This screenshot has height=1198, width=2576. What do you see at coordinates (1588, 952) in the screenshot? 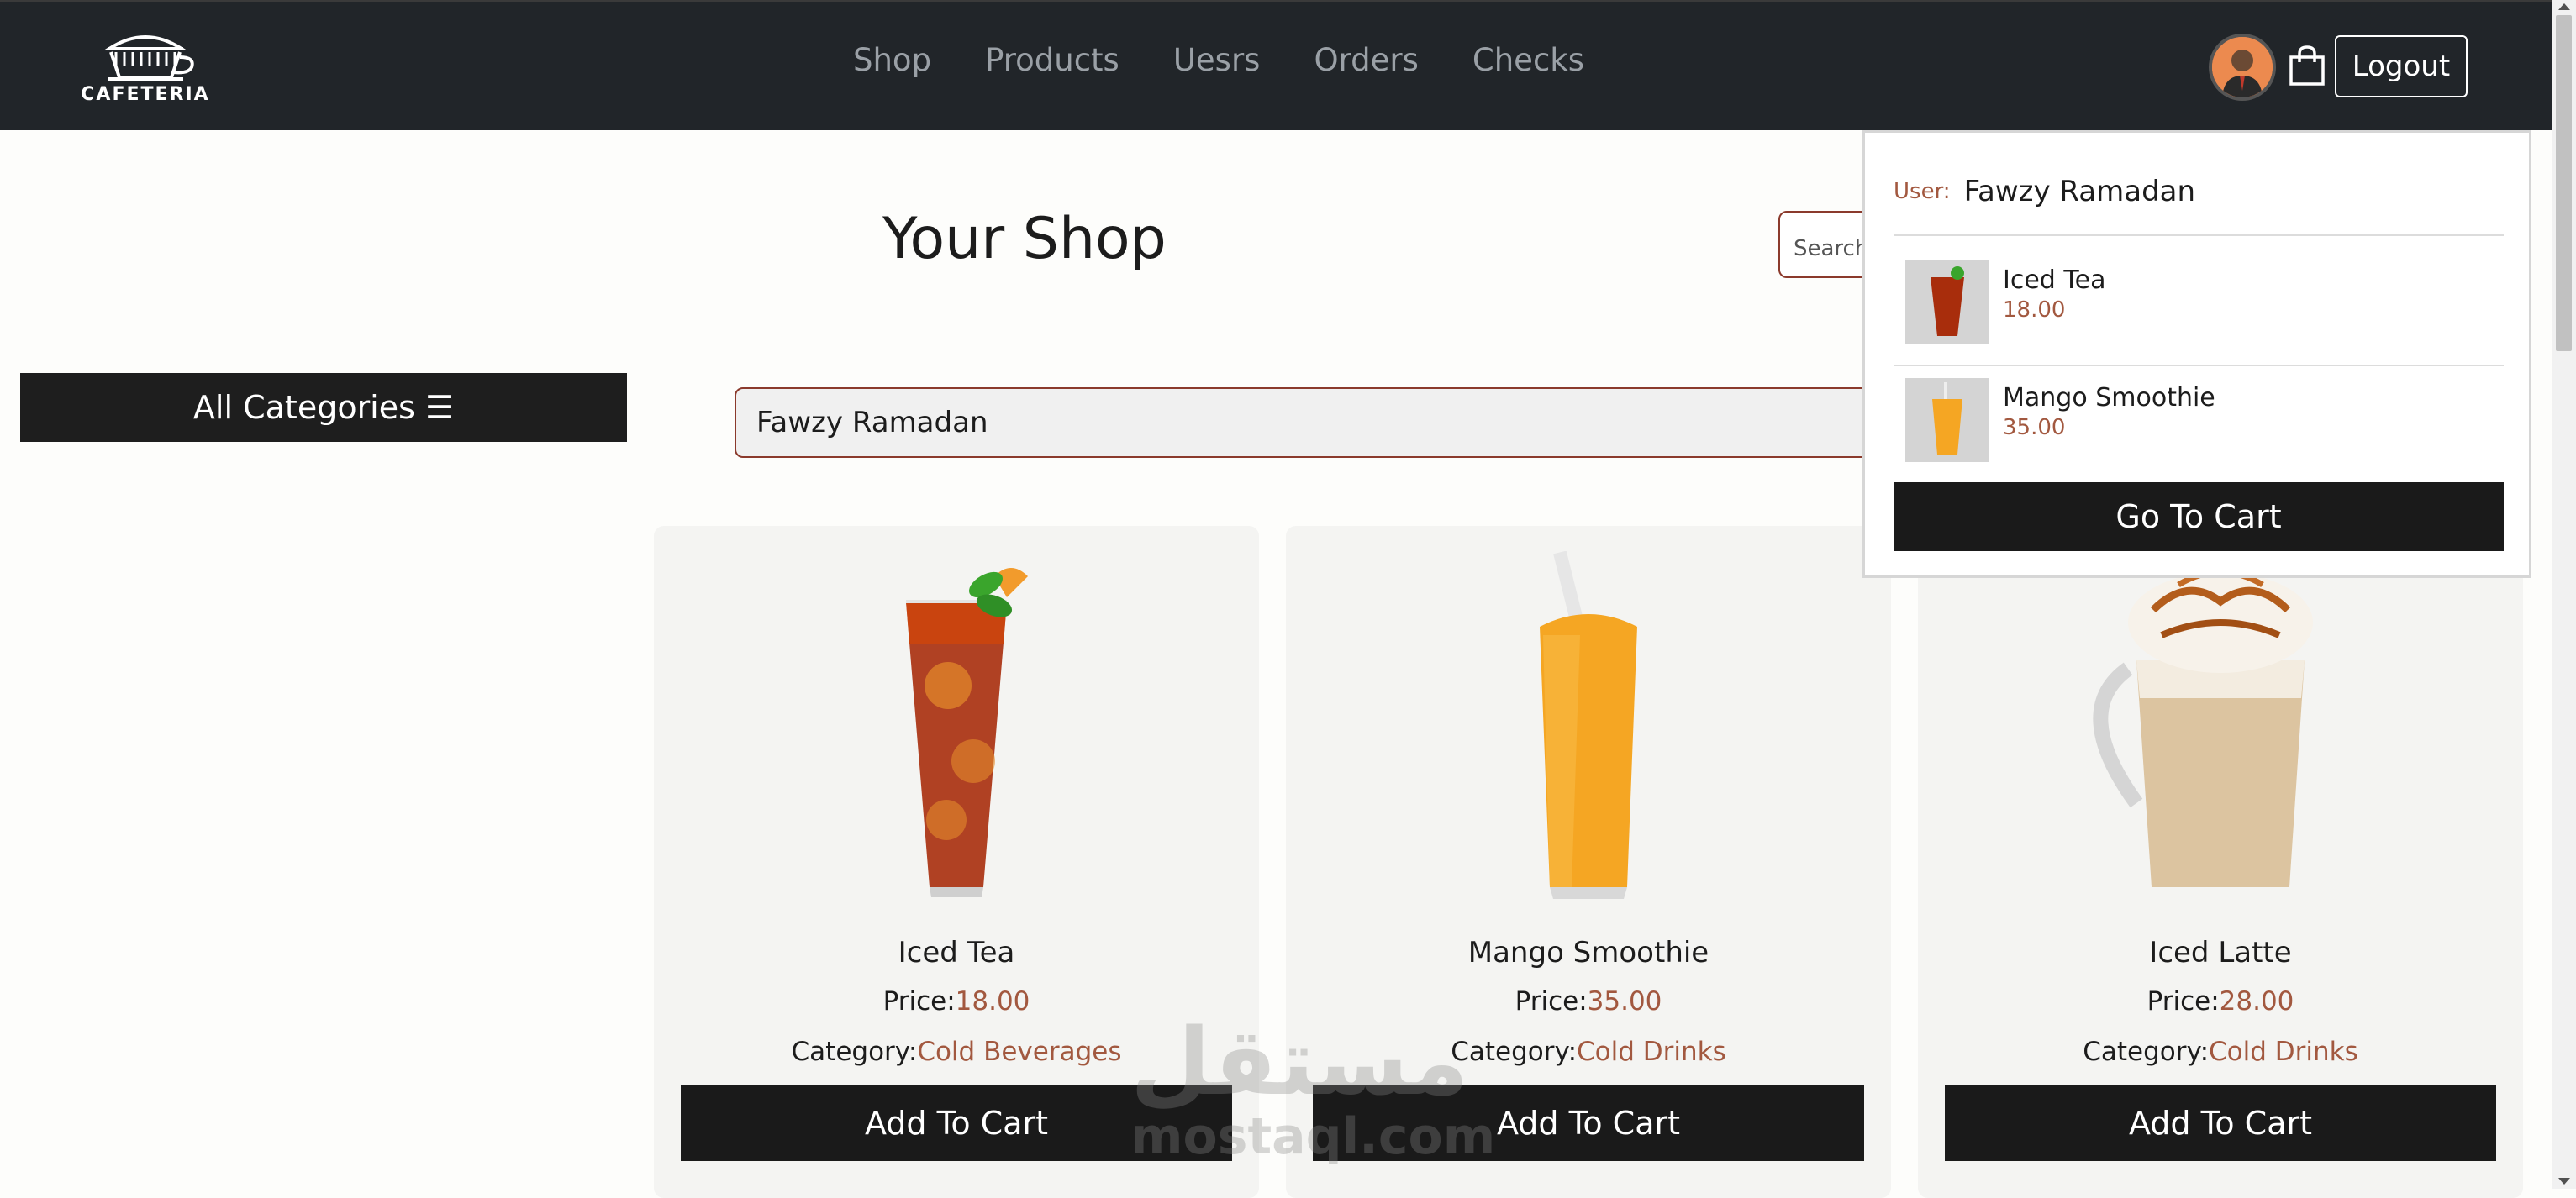
I see `product-name: Mango Smoothie` at bounding box center [1588, 952].